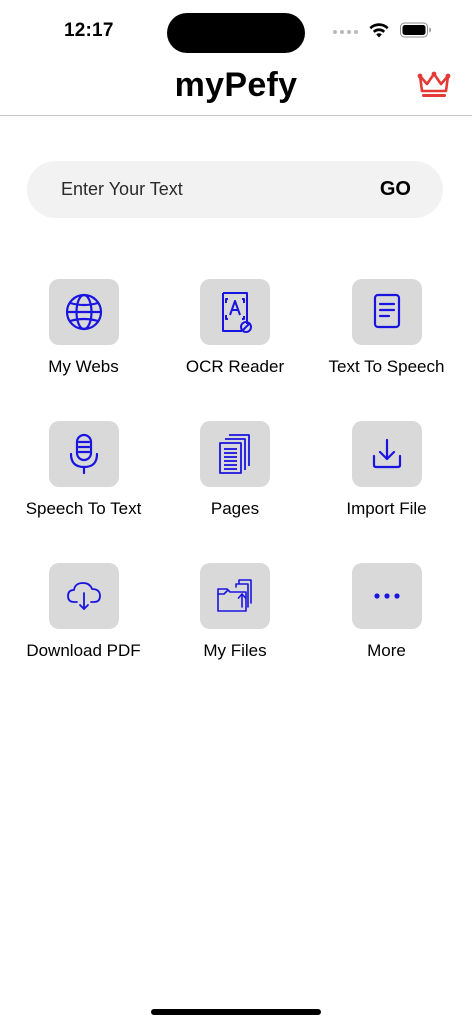 This screenshot has height=1024, width=472. I want to click on search-bar: GO, so click(235, 189).